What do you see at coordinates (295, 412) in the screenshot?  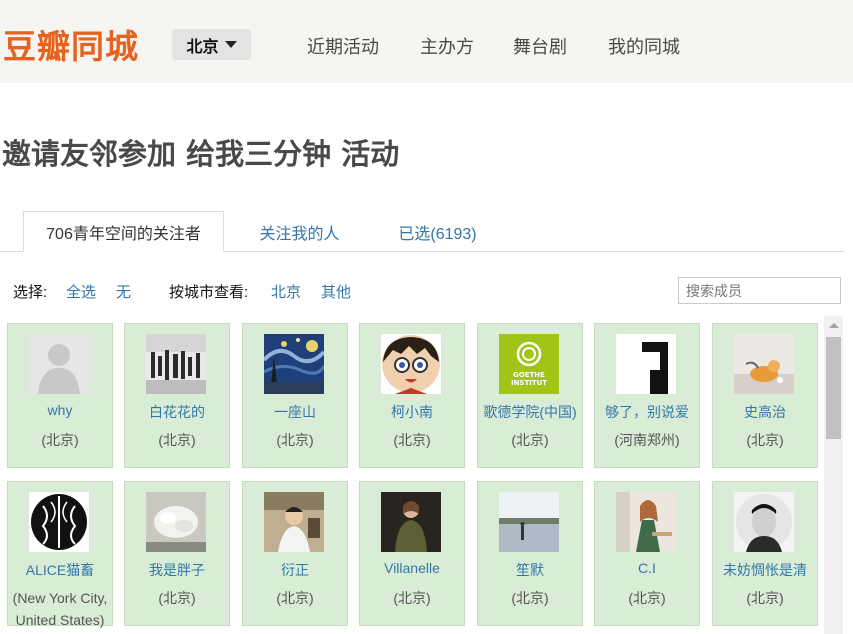 I see `member-name: 一座山` at bounding box center [295, 412].